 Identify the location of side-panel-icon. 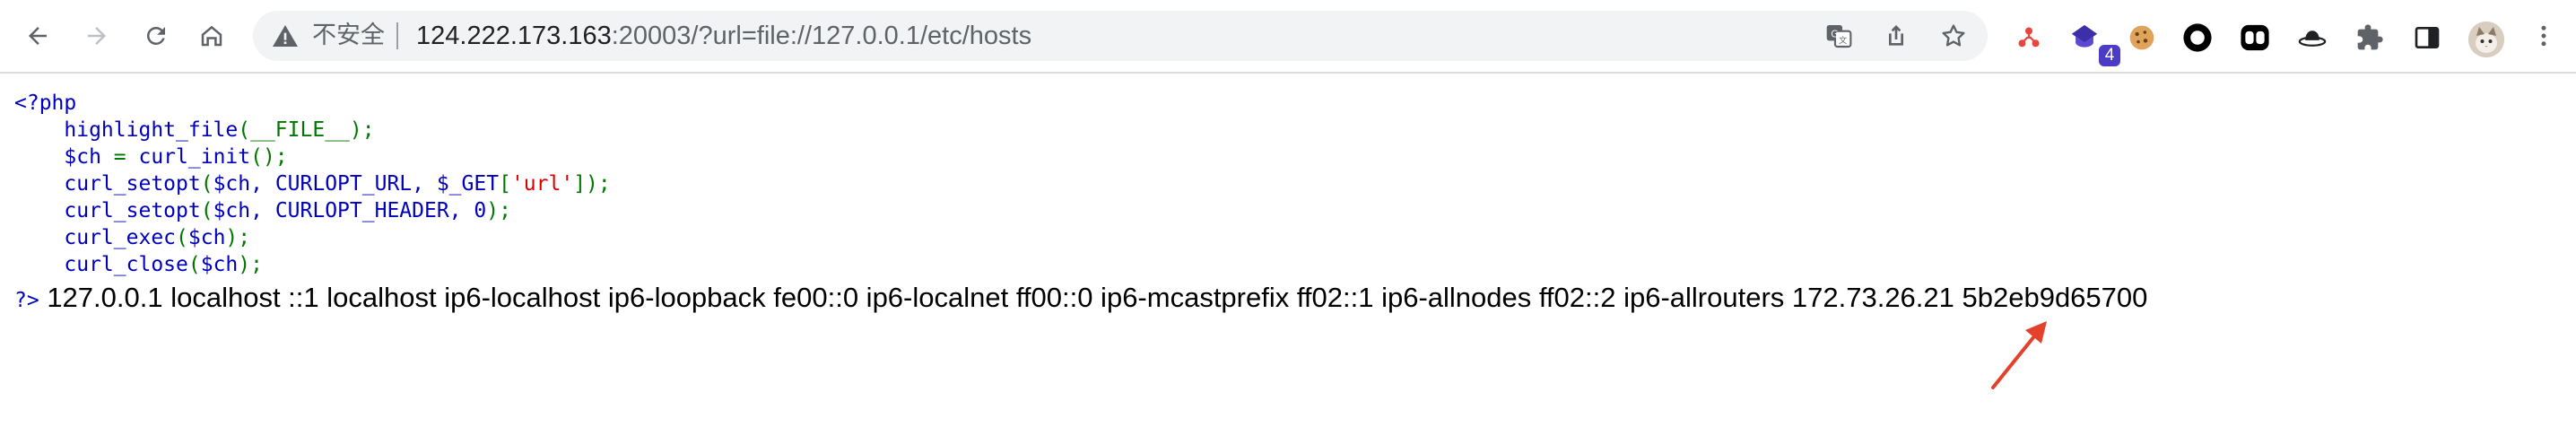
(2427, 38).